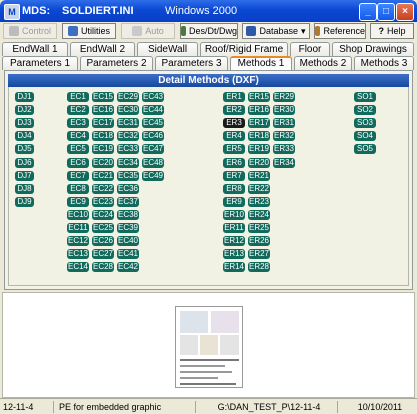  Describe the element at coordinates (153, 123) in the screenshot. I see `method-button-ec45: EC45` at that location.